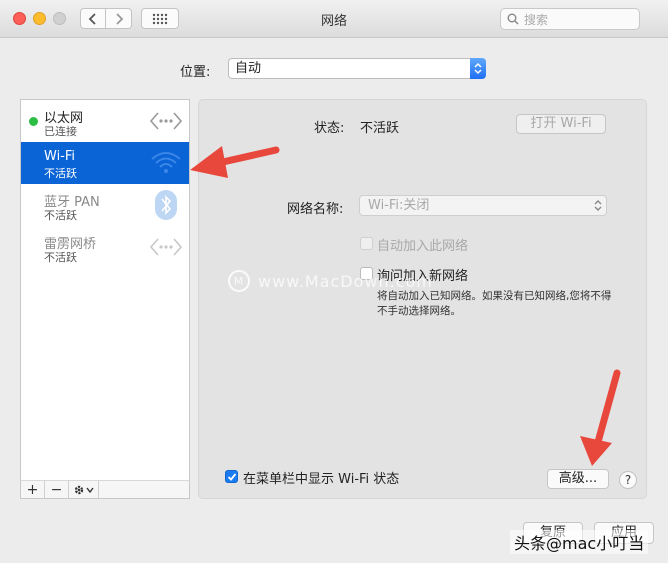 Image resolution: width=668 pixels, height=563 pixels. I want to click on auto-join-checkbox, so click(366, 243).